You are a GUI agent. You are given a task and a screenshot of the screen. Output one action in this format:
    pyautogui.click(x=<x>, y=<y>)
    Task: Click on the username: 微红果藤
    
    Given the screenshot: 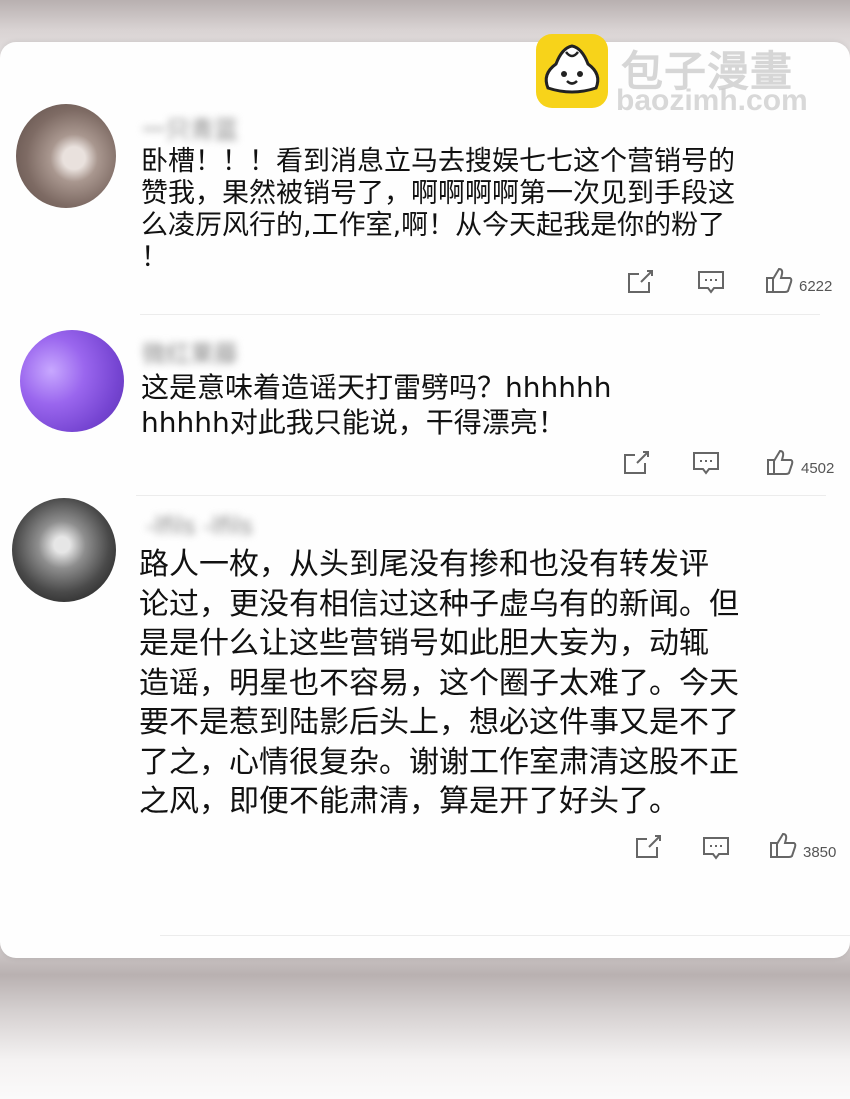 What is the action you would take?
    pyautogui.click(x=190, y=351)
    